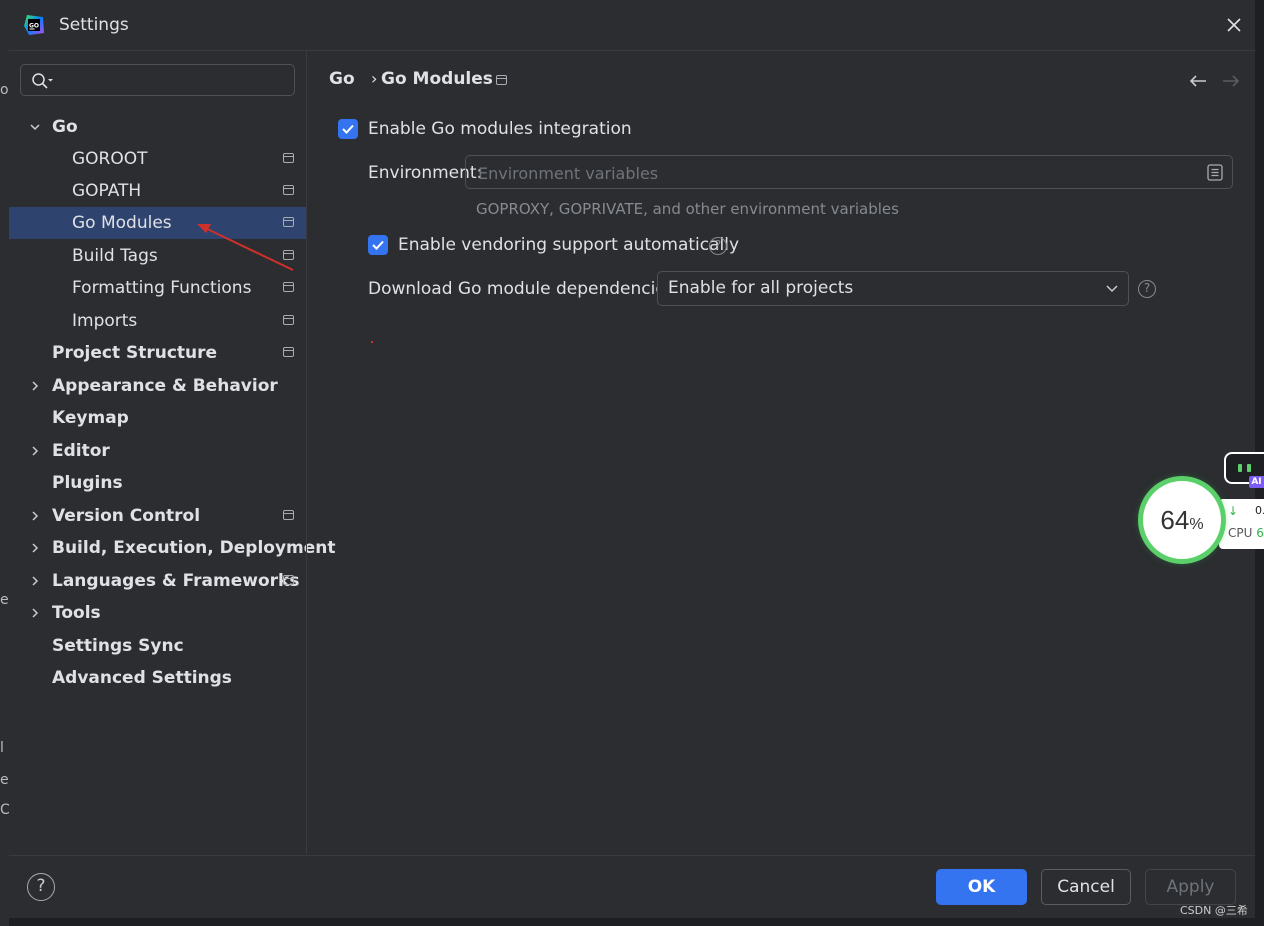 This screenshot has height=926, width=1264. What do you see at coordinates (175, 81) in the screenshot?
I see `search-input` at bounding box center [175, 81].